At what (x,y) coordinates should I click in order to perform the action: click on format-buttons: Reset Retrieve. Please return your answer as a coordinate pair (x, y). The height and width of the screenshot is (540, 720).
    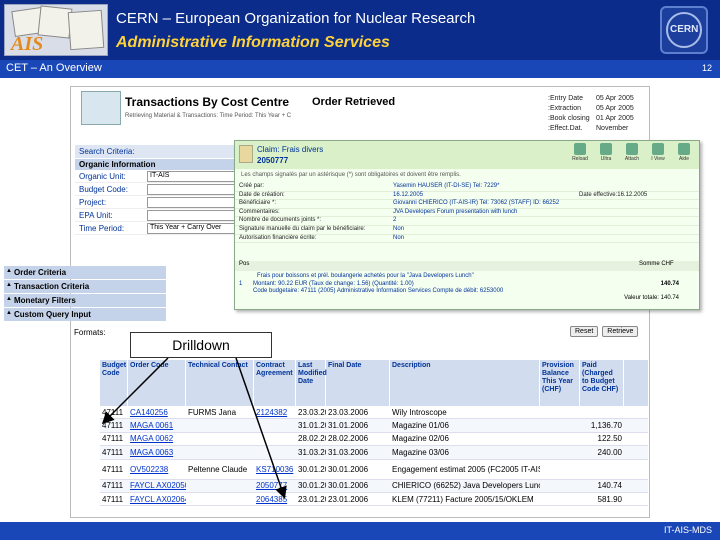
    Looking at the image, I should click on (604, 331).